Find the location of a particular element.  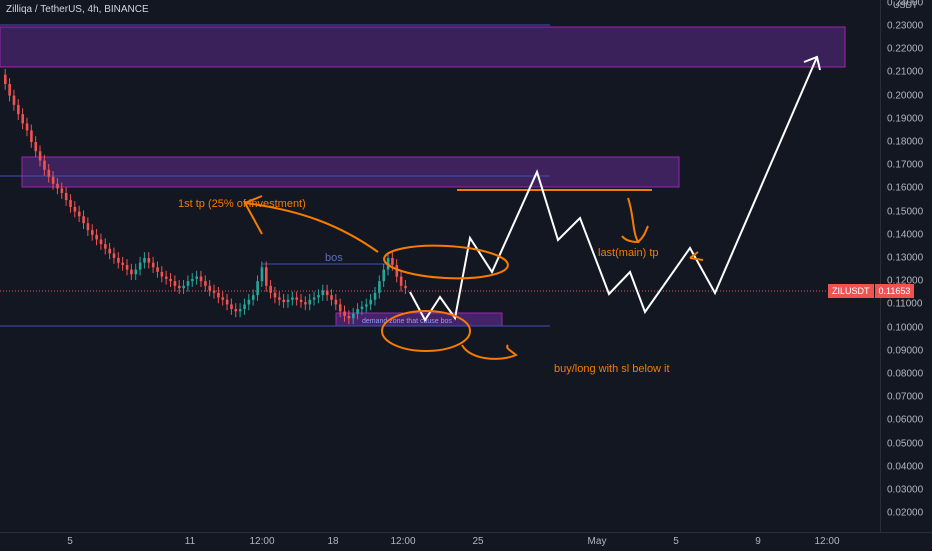

time-axis-label: 18 is located at coordinates (333, 541).